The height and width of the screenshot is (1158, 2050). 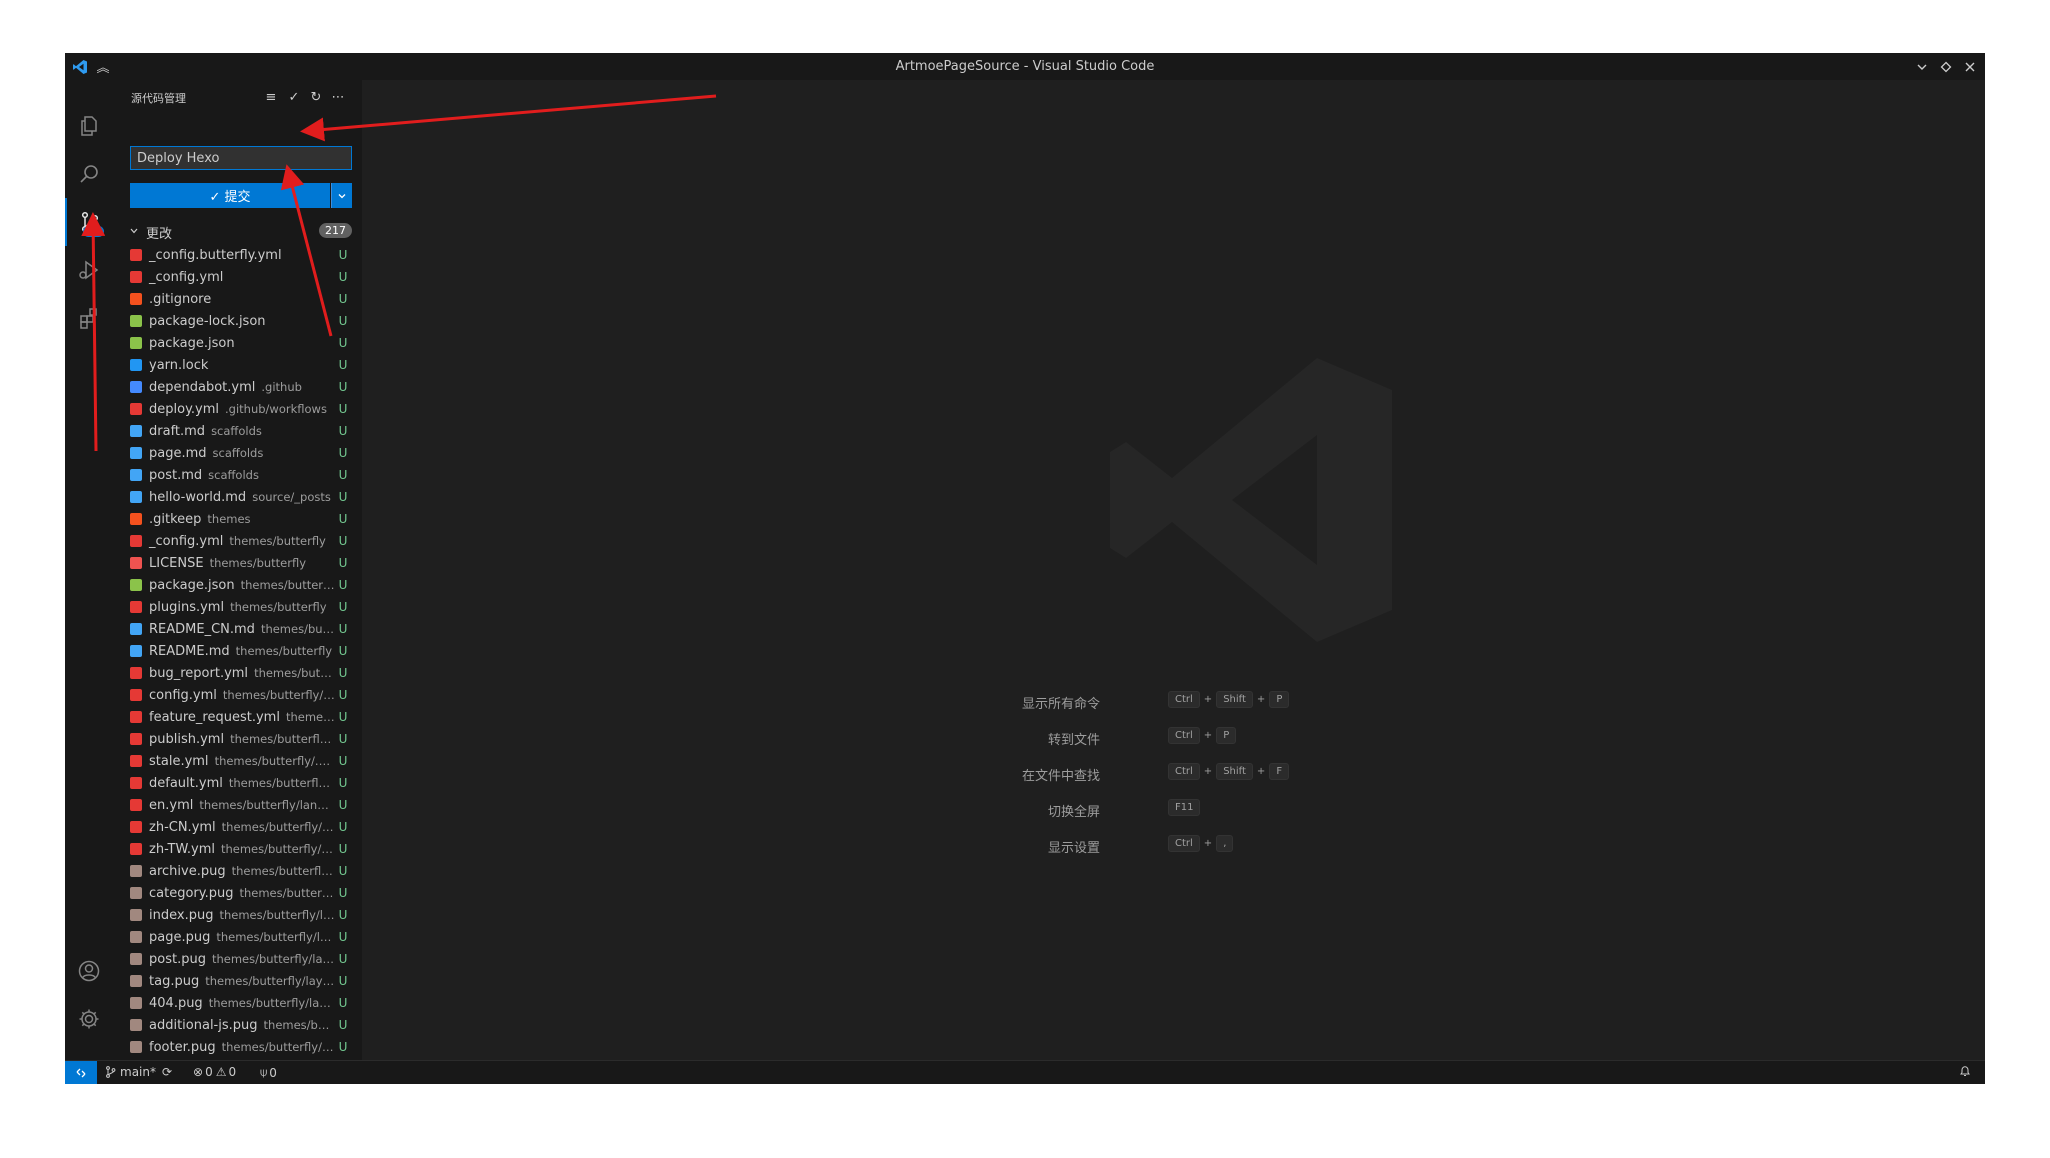 What do you see at coordinates (237, 585) in the screenshot?
I see `file-row: package.json themes/butterfly U` at bounding box center [237, 585].